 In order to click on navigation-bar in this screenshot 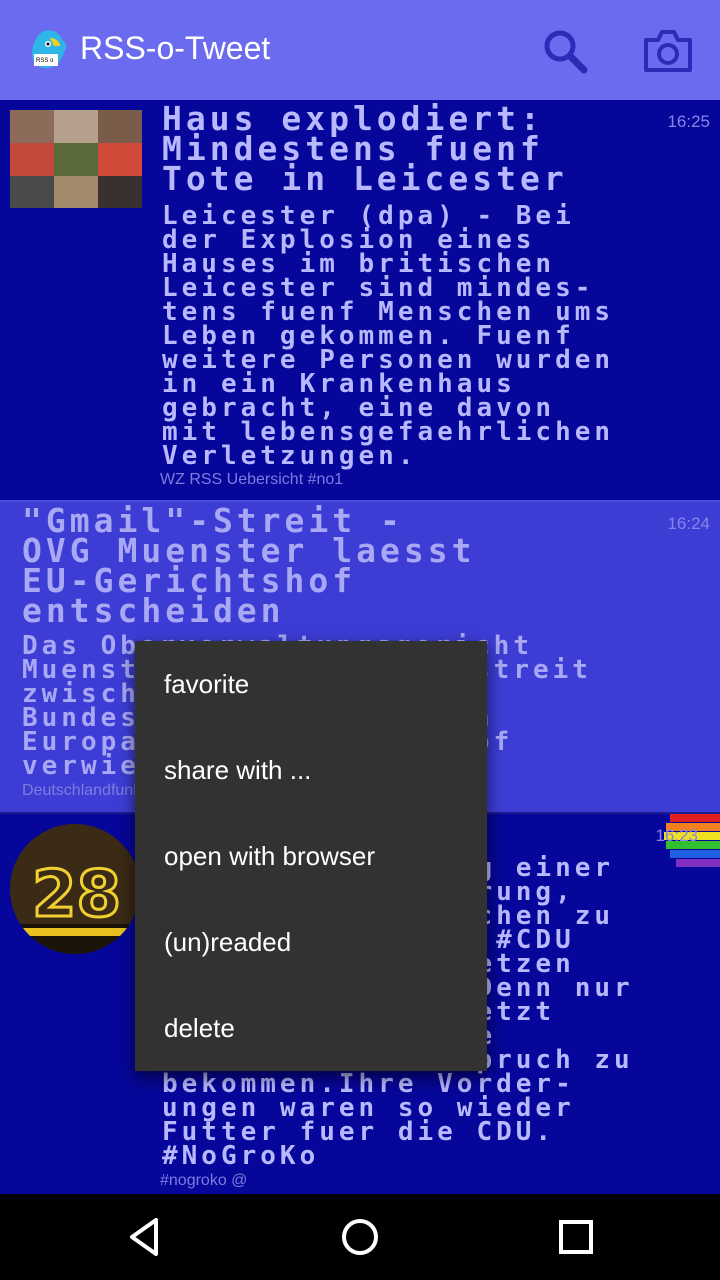, I will do `click(360, 1237)`.